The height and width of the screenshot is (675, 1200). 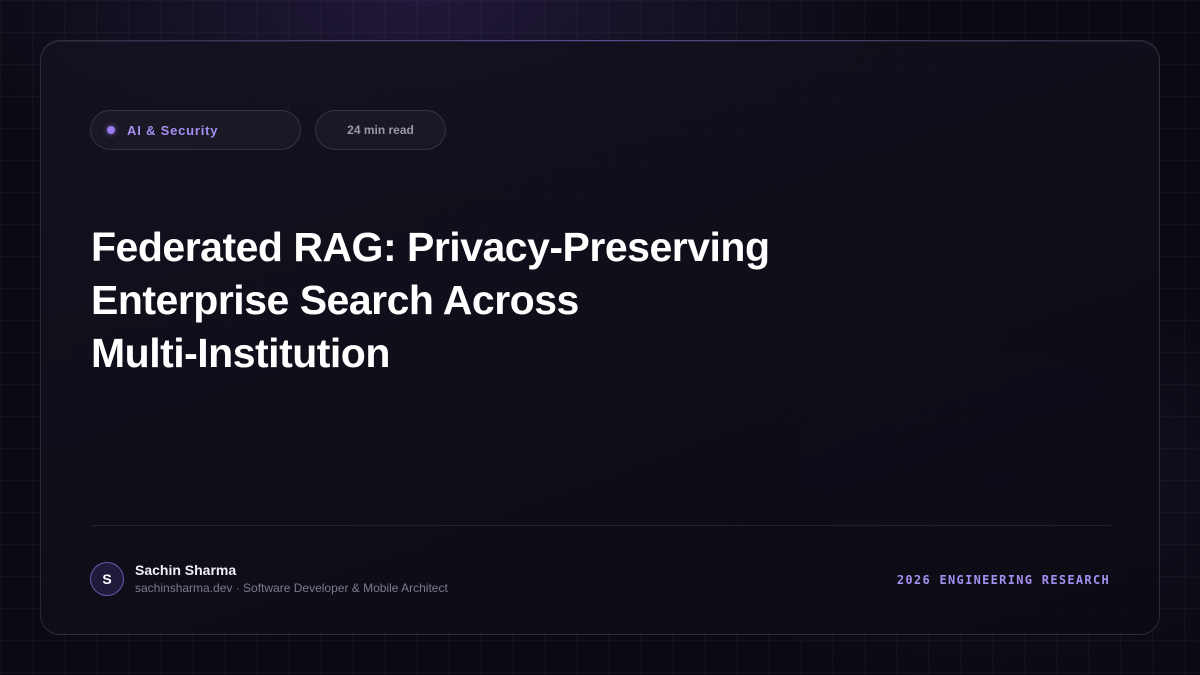 I want to click on title-line-3: Multi-Institution, so click(x=240, y=353).